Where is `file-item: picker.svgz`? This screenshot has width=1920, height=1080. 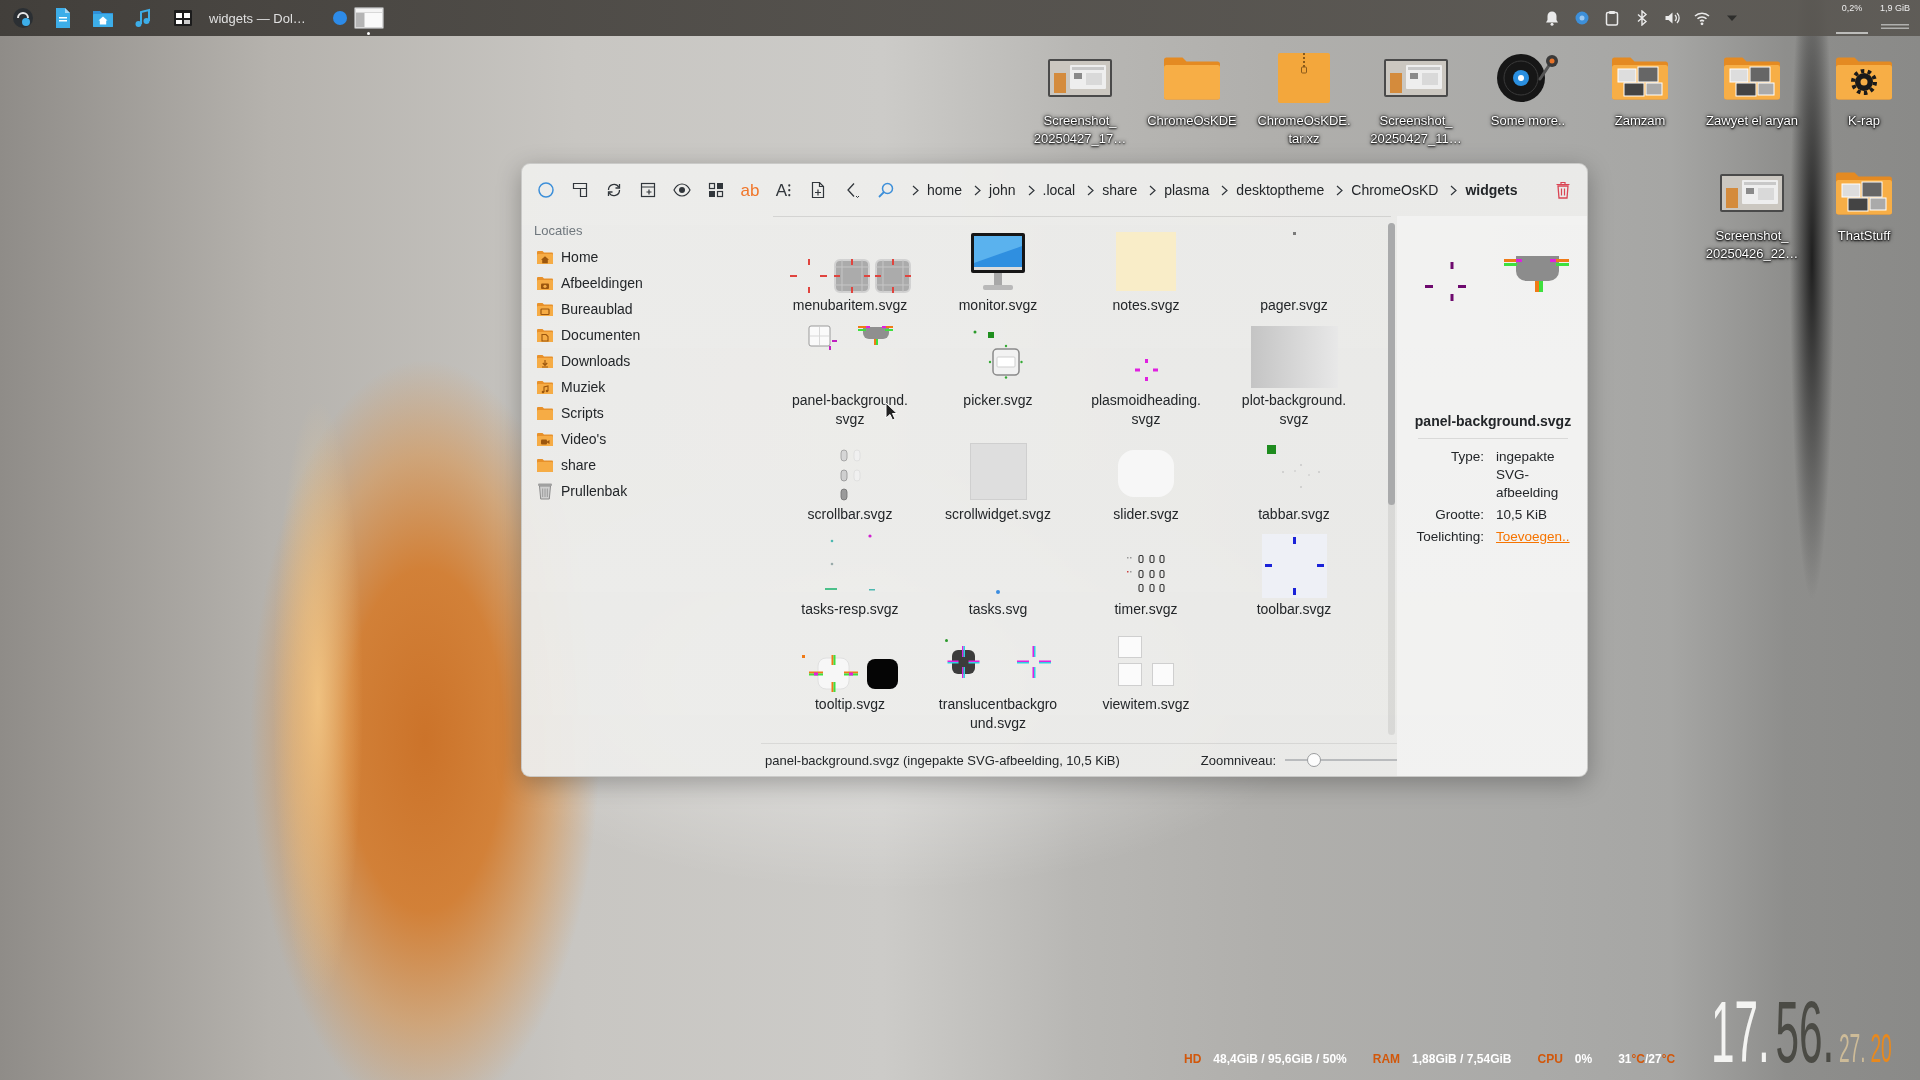
file-item: picker.svgz is located at coordinates (998, 376).